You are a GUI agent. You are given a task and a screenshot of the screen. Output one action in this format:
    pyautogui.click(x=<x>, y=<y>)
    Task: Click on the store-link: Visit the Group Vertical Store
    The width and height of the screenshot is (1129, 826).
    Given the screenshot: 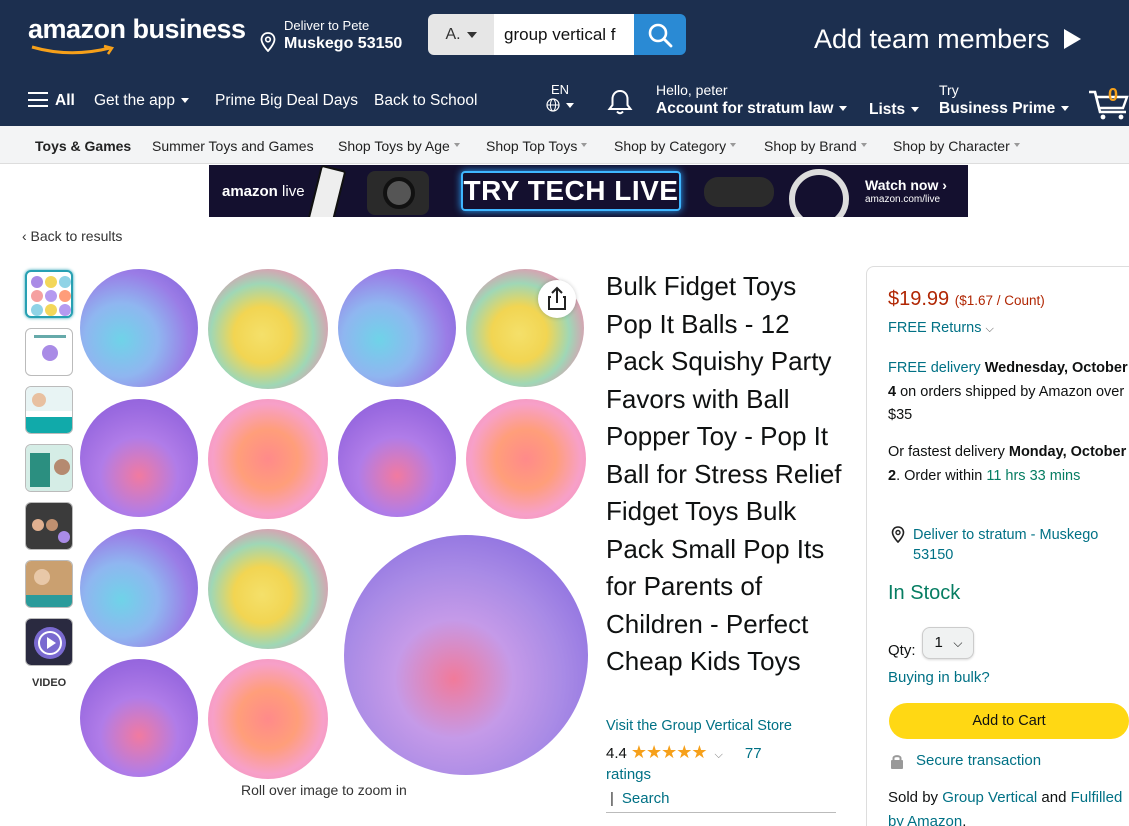 What is the action you would take?
    pyautogui.click(x=699, y=726)
    